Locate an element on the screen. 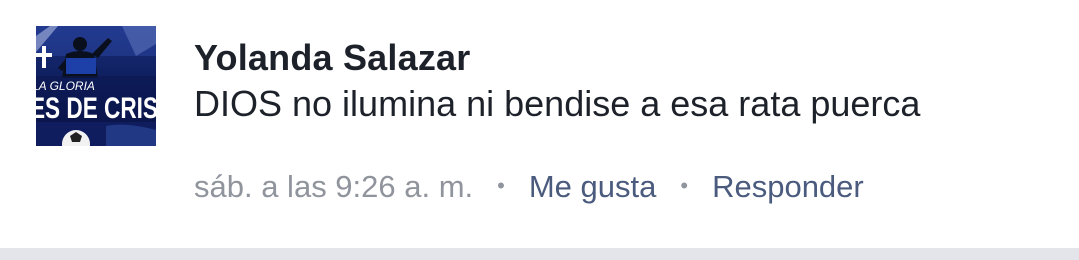 This screenshot has height=260, width=1079. avatar: LA GLORIA ES DE CRIS is located at coordinates (96, 86).